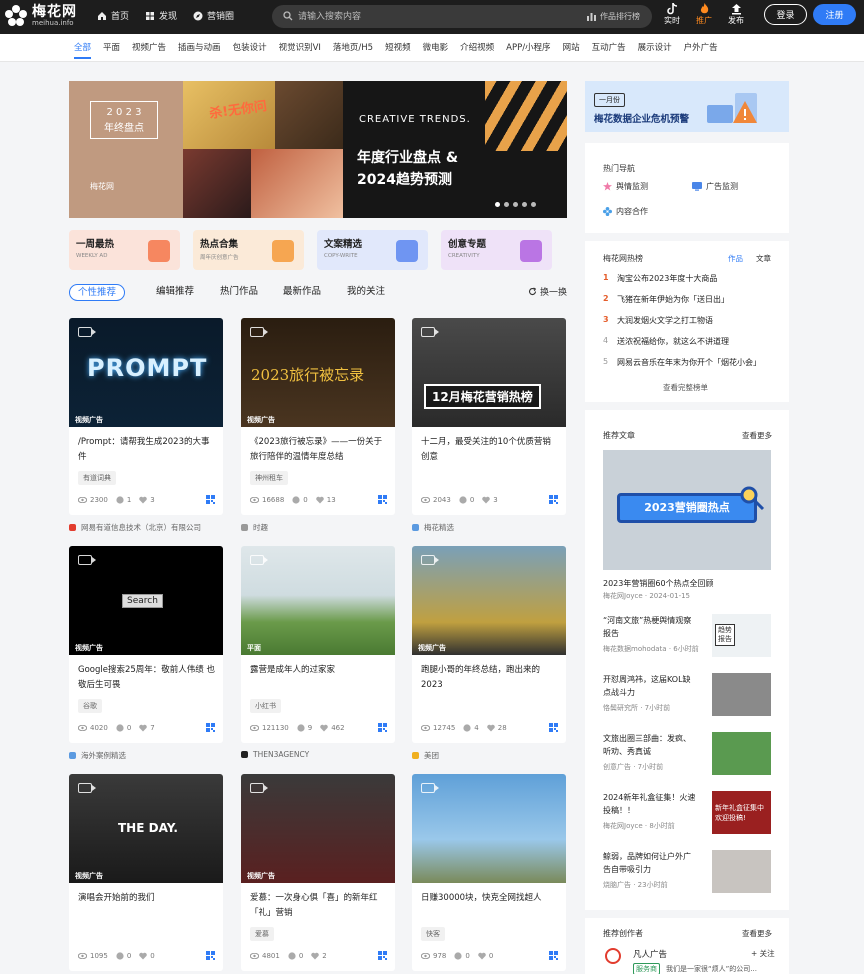 The height and width of the screenshot is (974, 864). Describe the element at coordinates (248, 250) in the screenshot. I see `quick-link: 热点合集 周年庆创意广告` at that location.